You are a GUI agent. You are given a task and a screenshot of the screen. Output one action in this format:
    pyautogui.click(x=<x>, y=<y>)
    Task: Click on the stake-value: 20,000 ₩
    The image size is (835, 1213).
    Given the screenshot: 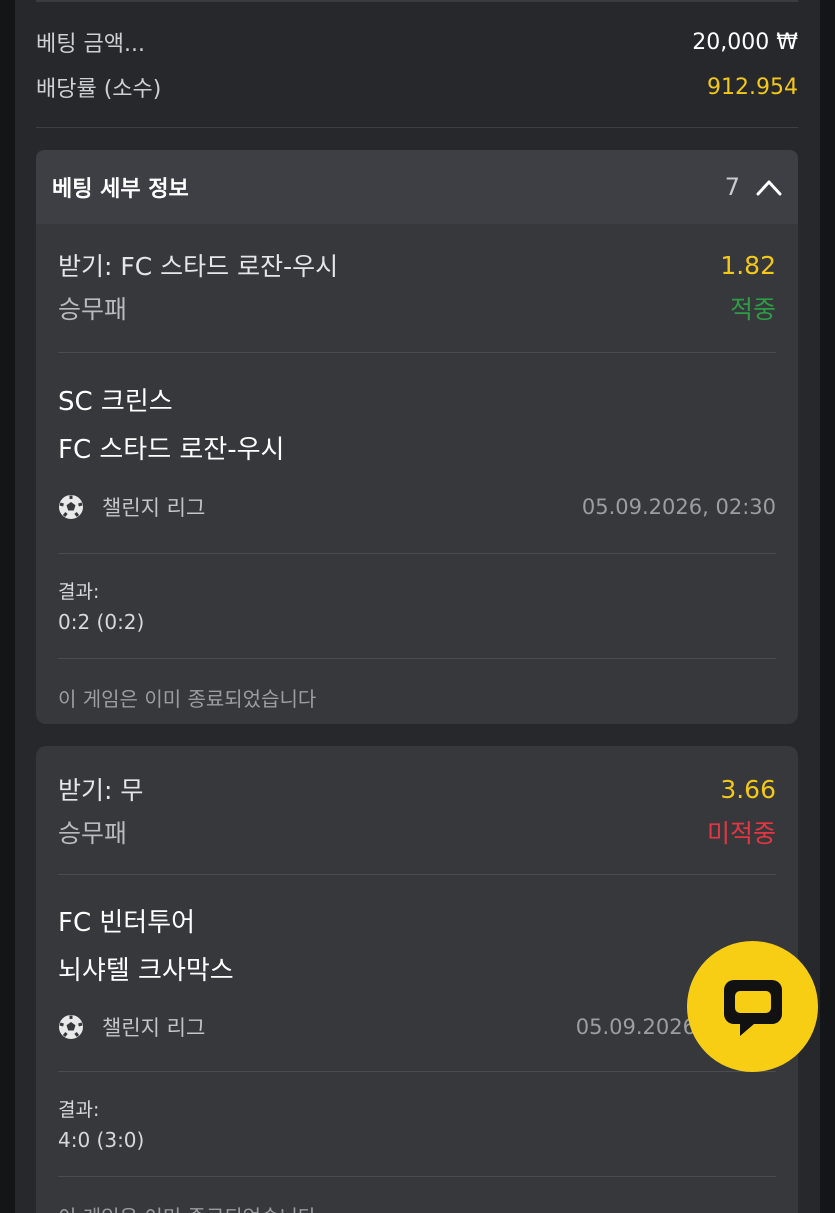 What is the action you would take?
    pyautogui.click(x=745, y=42)
    